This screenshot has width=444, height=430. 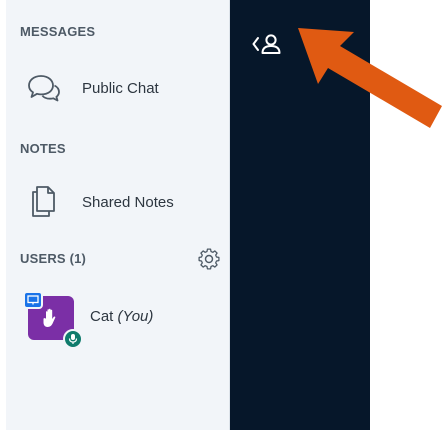 I want to click on user-you-label: (You), so click(x=135, y=316).